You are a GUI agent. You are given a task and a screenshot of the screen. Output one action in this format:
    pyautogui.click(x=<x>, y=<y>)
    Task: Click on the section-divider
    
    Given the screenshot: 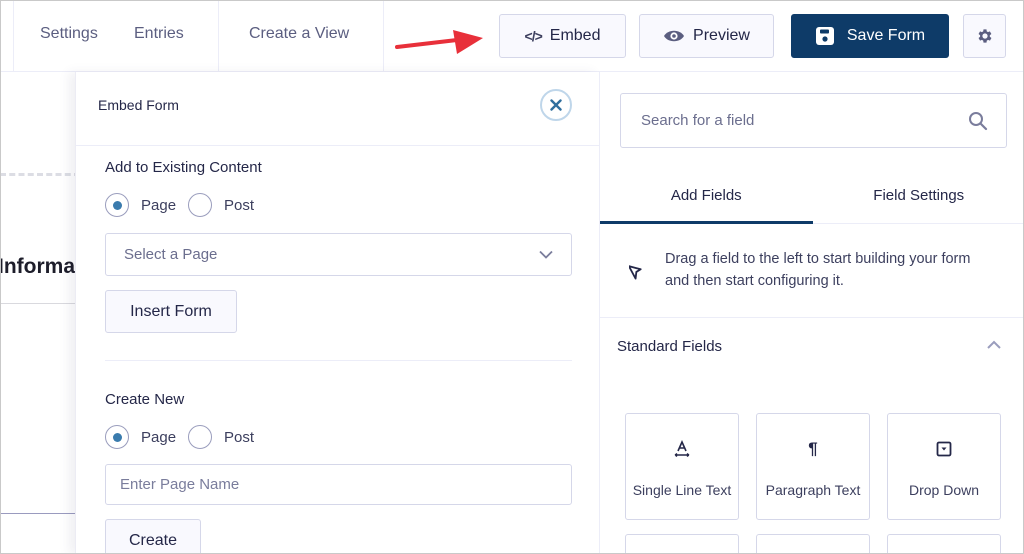 What is the action you would take?
    pyautogui.click(x=338, y=360)
    